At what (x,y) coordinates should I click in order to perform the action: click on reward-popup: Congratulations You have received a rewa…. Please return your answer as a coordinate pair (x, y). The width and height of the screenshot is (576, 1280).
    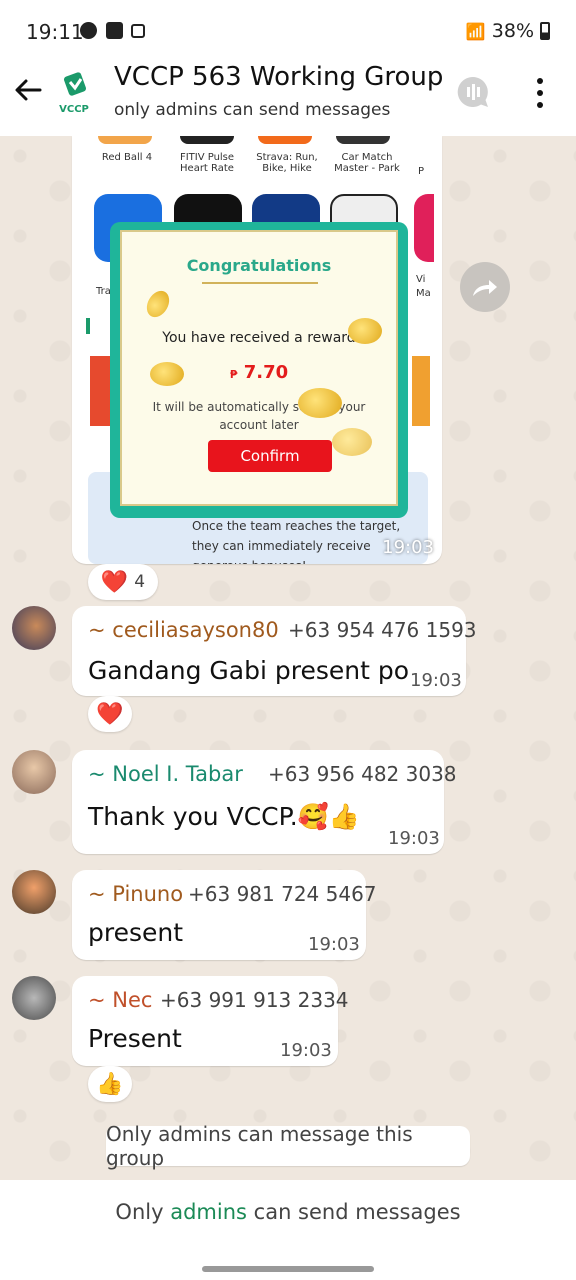
    Looking at the image, I should click on (259, 370).